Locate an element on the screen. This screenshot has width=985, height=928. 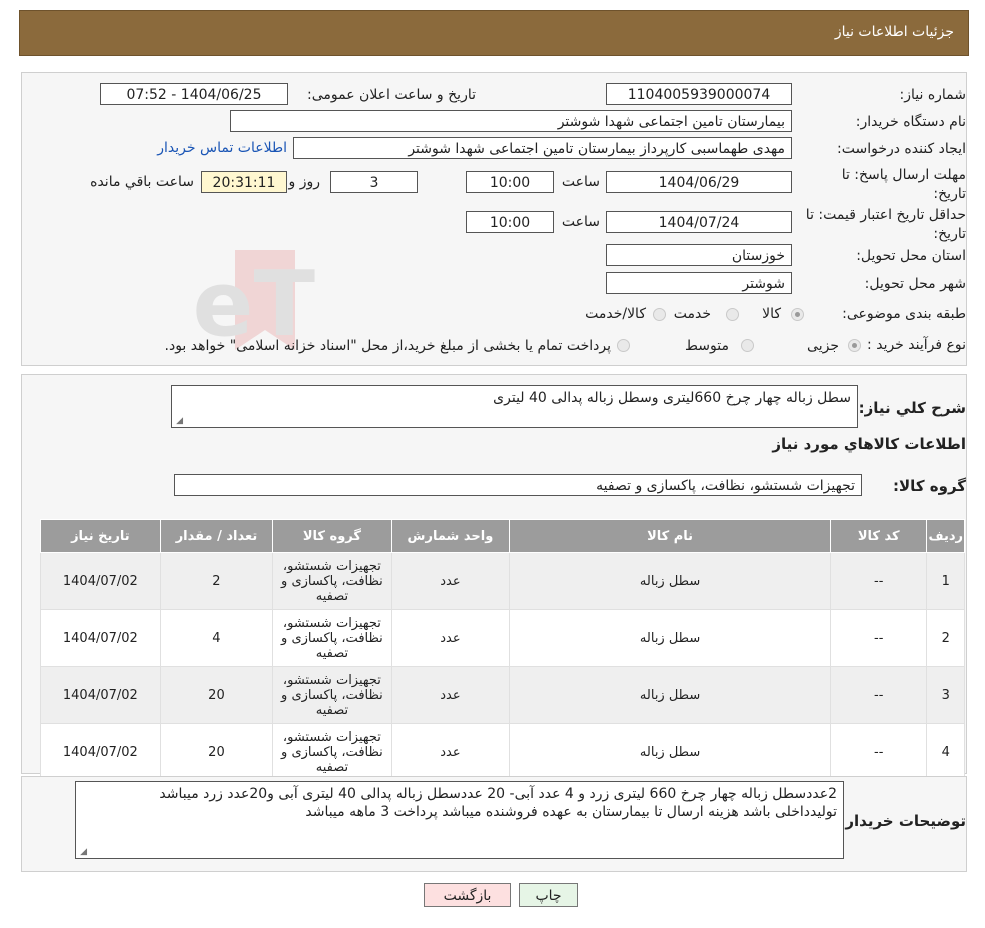
deadline-time-label: ساعت is located at coordinates (580, 182).